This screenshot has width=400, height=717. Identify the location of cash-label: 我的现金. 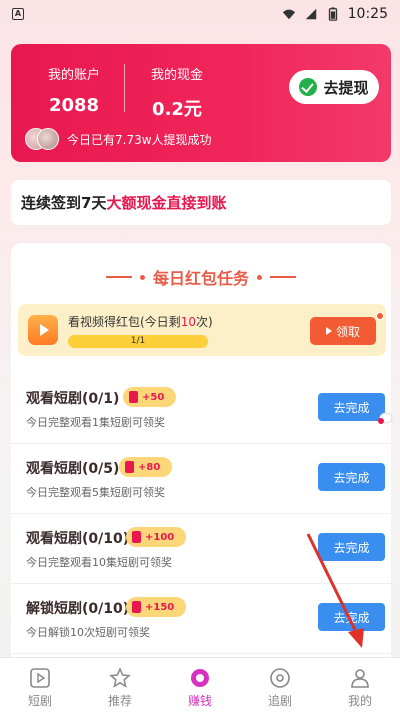
(176, 75).